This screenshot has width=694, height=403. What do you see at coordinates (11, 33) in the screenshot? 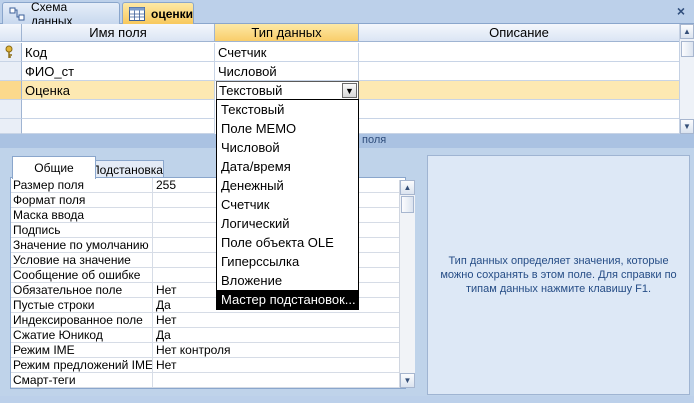
I see `row-selector-header` at bounding box center [11, 33].